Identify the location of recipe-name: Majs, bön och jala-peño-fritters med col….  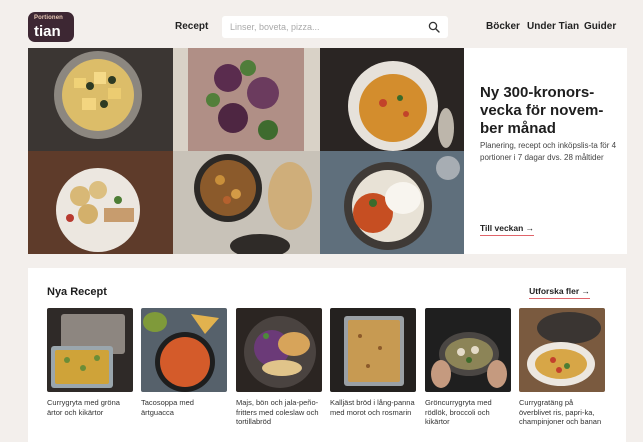
(277, 412).